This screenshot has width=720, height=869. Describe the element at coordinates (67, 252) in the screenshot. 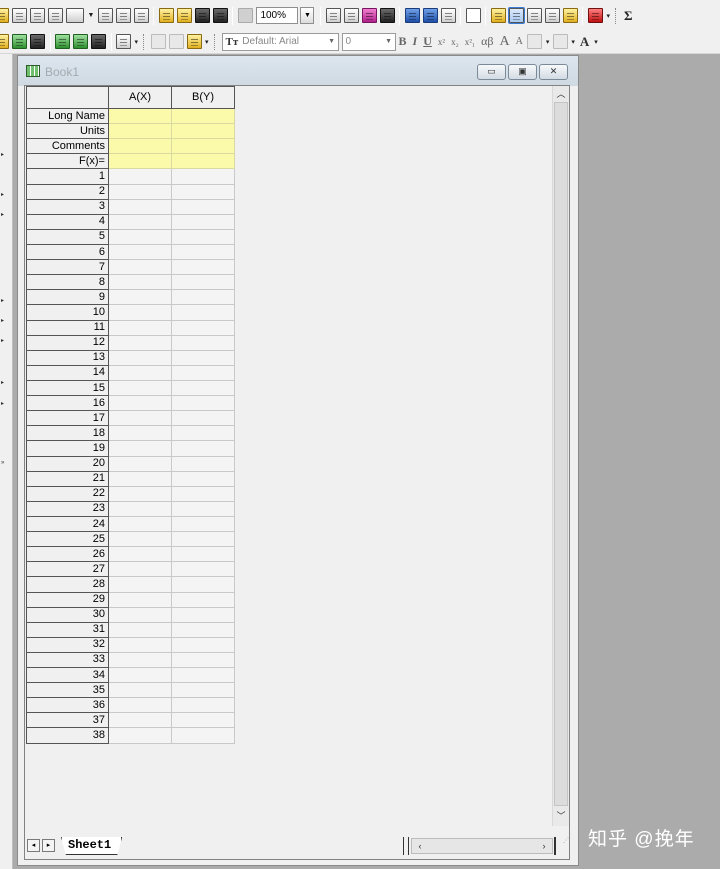

I see `row-number: 6` at that location.